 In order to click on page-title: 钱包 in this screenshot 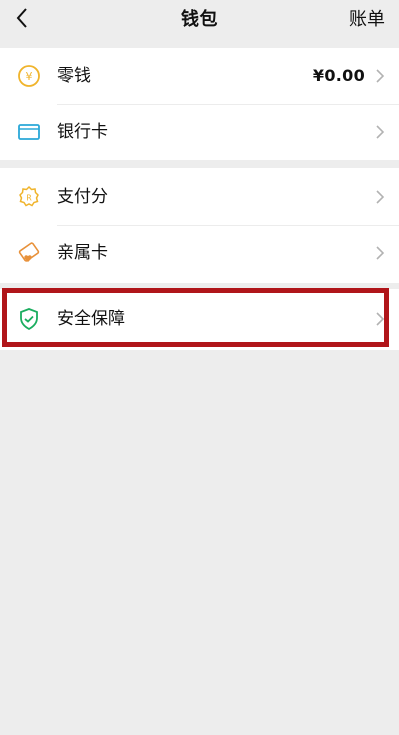, I will do `click(199, 19)`.